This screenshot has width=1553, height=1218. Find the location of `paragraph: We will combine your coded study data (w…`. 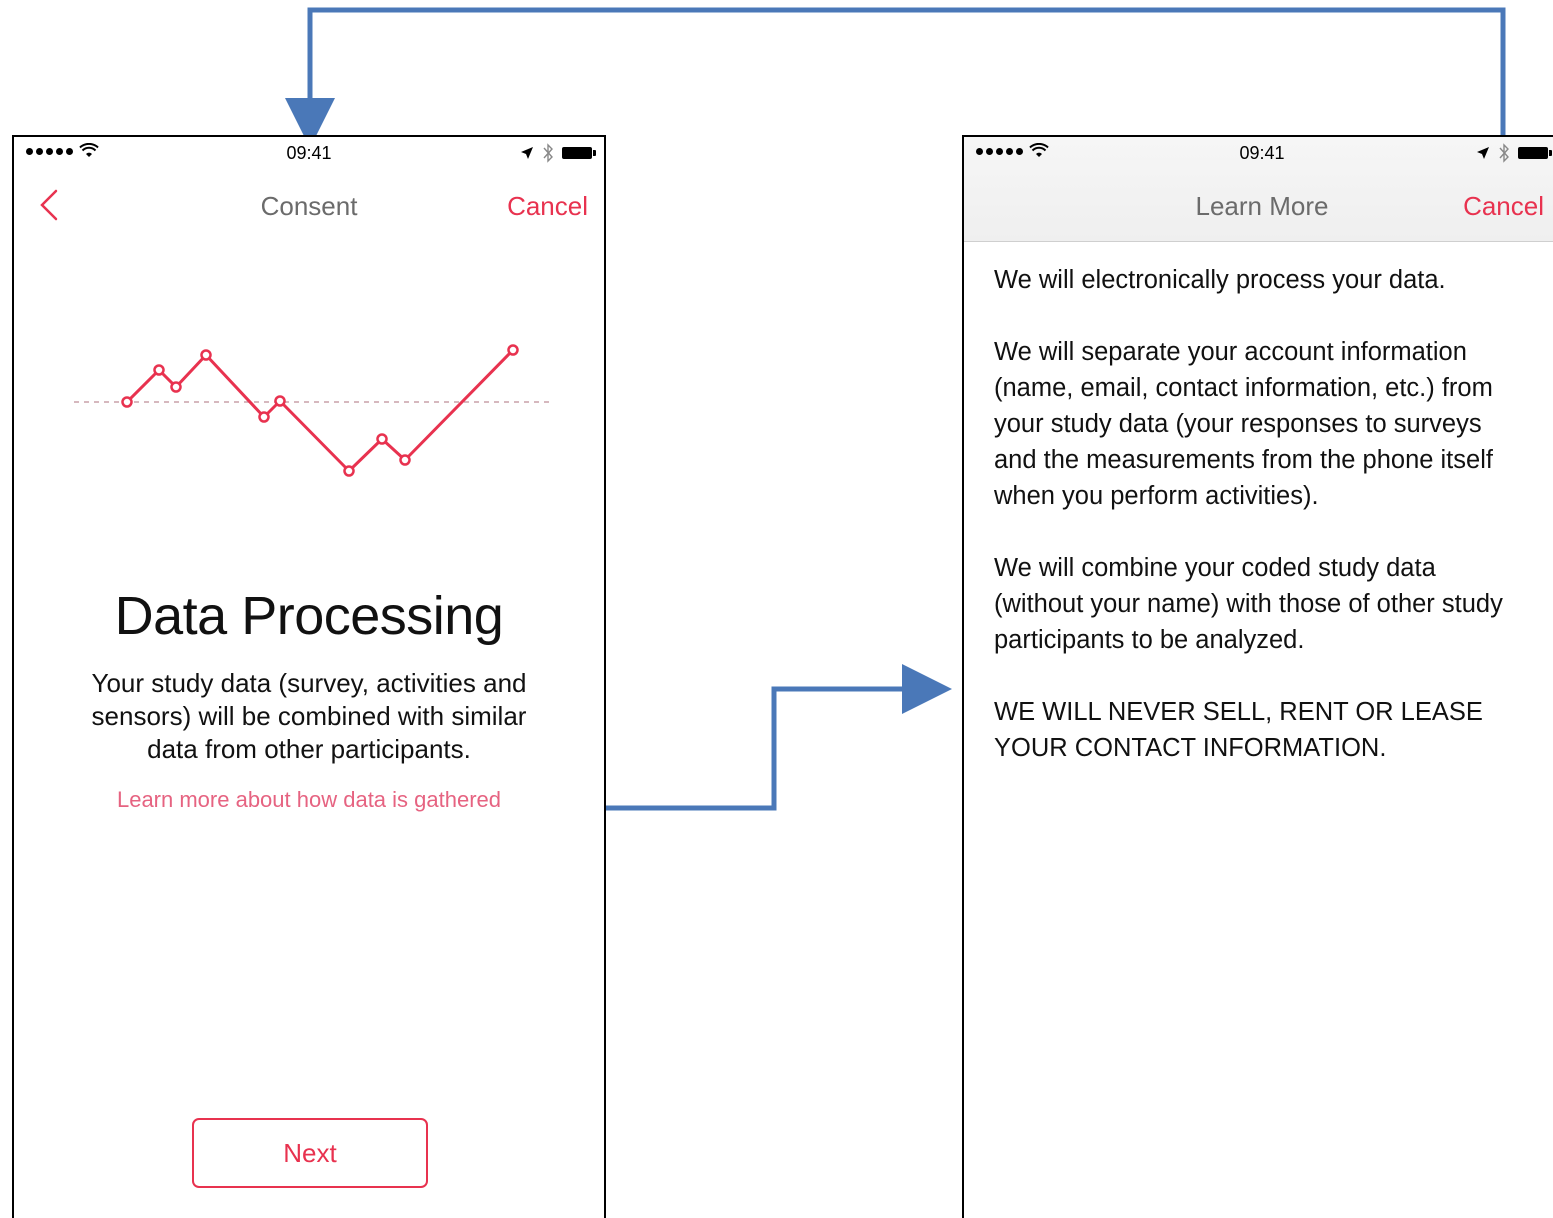

paragraph: We will combine your coded study data (w… is located at coordinates (1248, 604).